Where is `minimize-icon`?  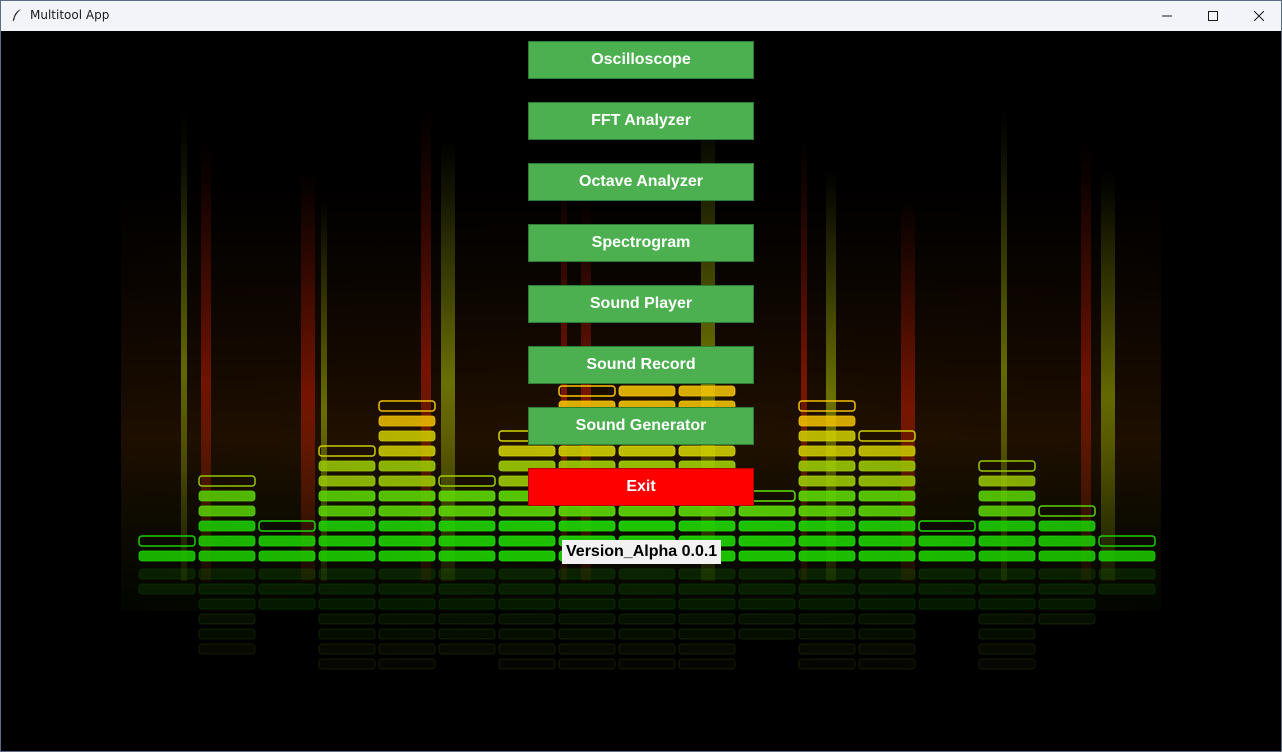 minimize-icon is located at coordinates (1167, 15).